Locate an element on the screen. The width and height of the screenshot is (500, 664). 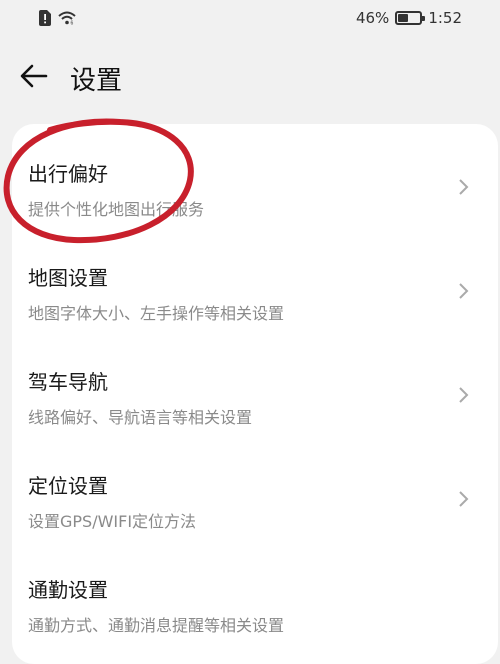
item-subtitle: 通勤方式、通勤消息提醒等相关设置 is located at coordinates (156, 625).